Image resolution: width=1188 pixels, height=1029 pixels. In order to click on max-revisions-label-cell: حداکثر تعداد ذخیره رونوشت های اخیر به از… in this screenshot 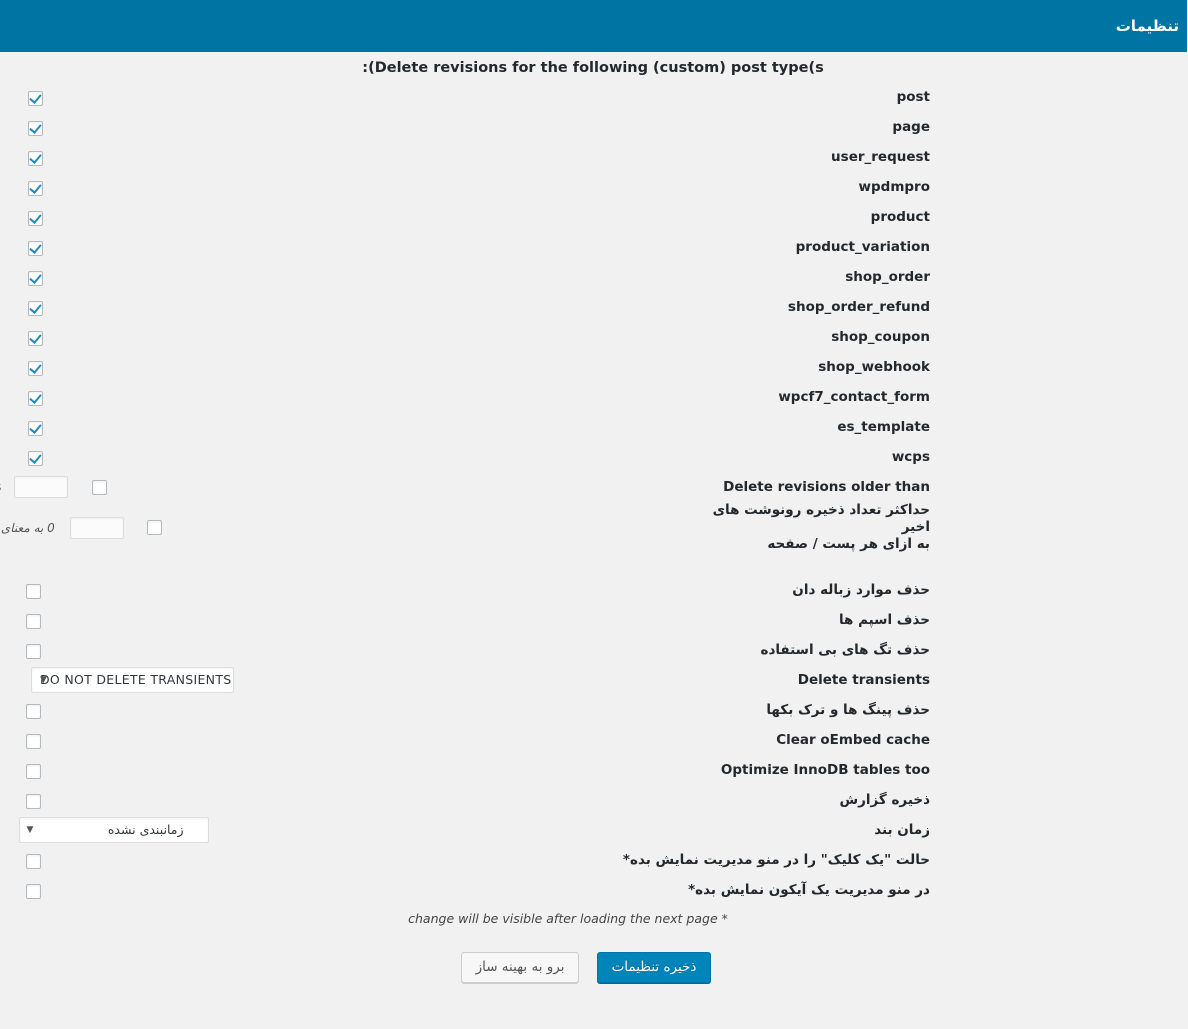, I will do `click(722, 527)`.